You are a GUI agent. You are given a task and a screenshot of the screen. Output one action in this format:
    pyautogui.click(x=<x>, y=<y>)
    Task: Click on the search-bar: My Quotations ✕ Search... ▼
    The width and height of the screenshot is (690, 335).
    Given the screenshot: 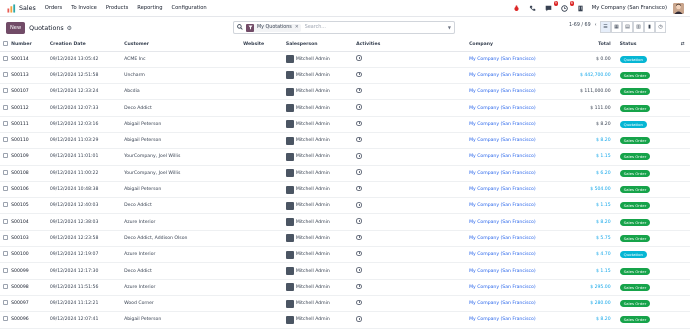 What is the action you would take?
    pyautogui.click(x=344, y=27)
    